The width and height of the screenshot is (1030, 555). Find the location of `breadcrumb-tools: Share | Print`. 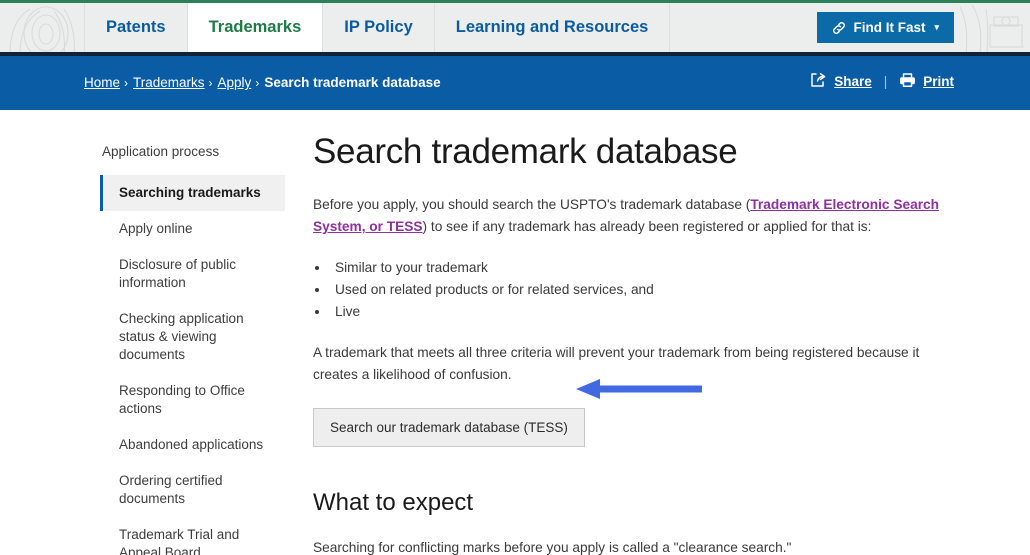

breadcrumb-tools: Share | Print is located at coordinates (882, 81).